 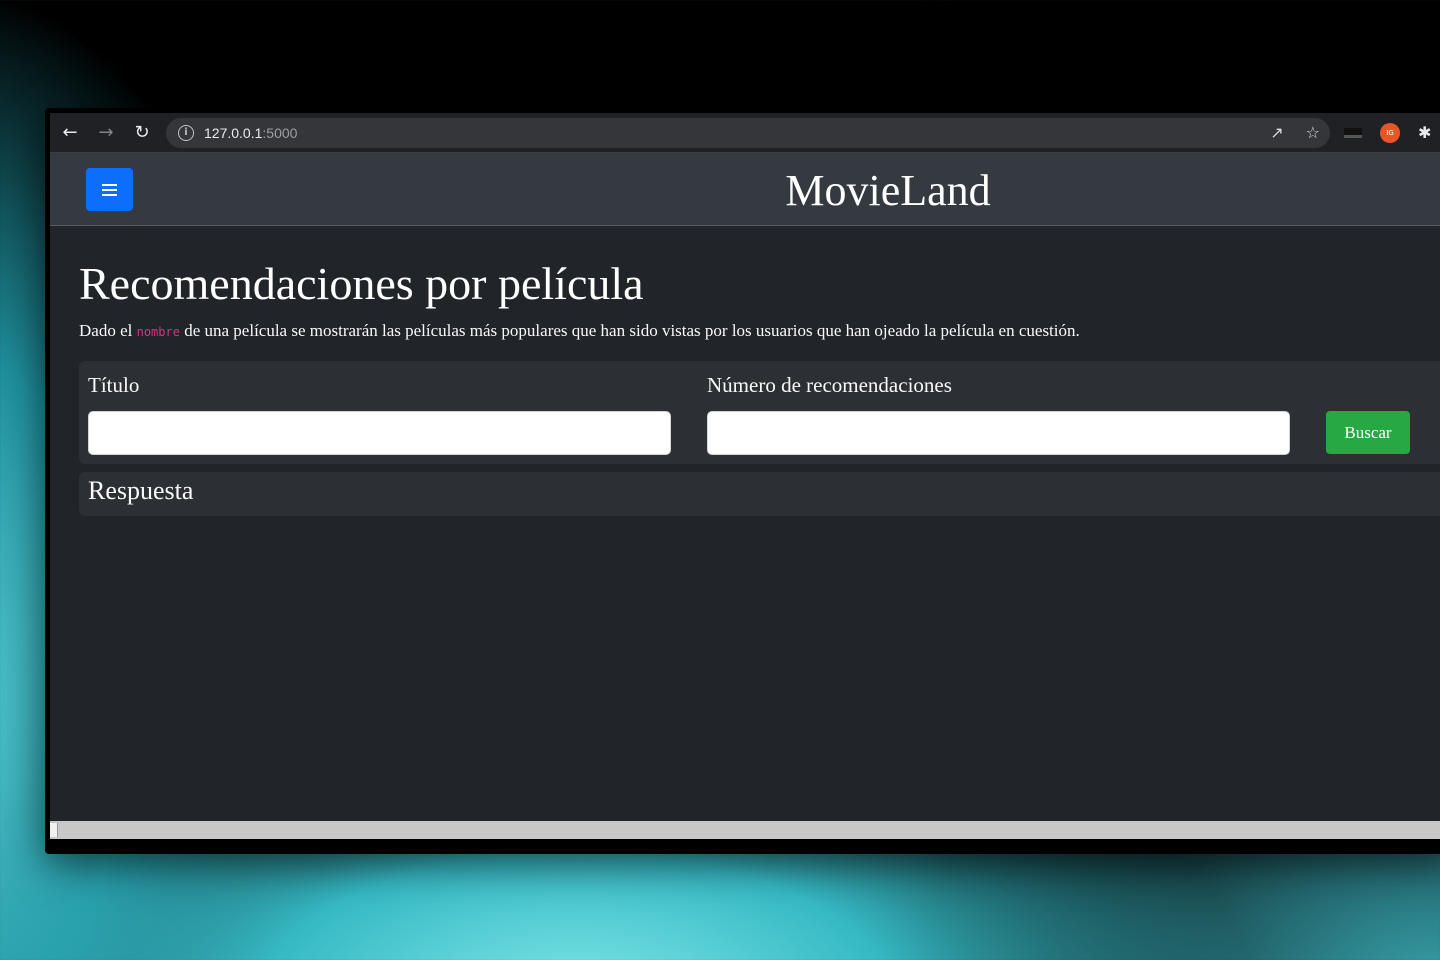 What do you see at coordinates (114, 385) in the screenshot?
I see `title-label: Título` at bounding box center [114, 385].